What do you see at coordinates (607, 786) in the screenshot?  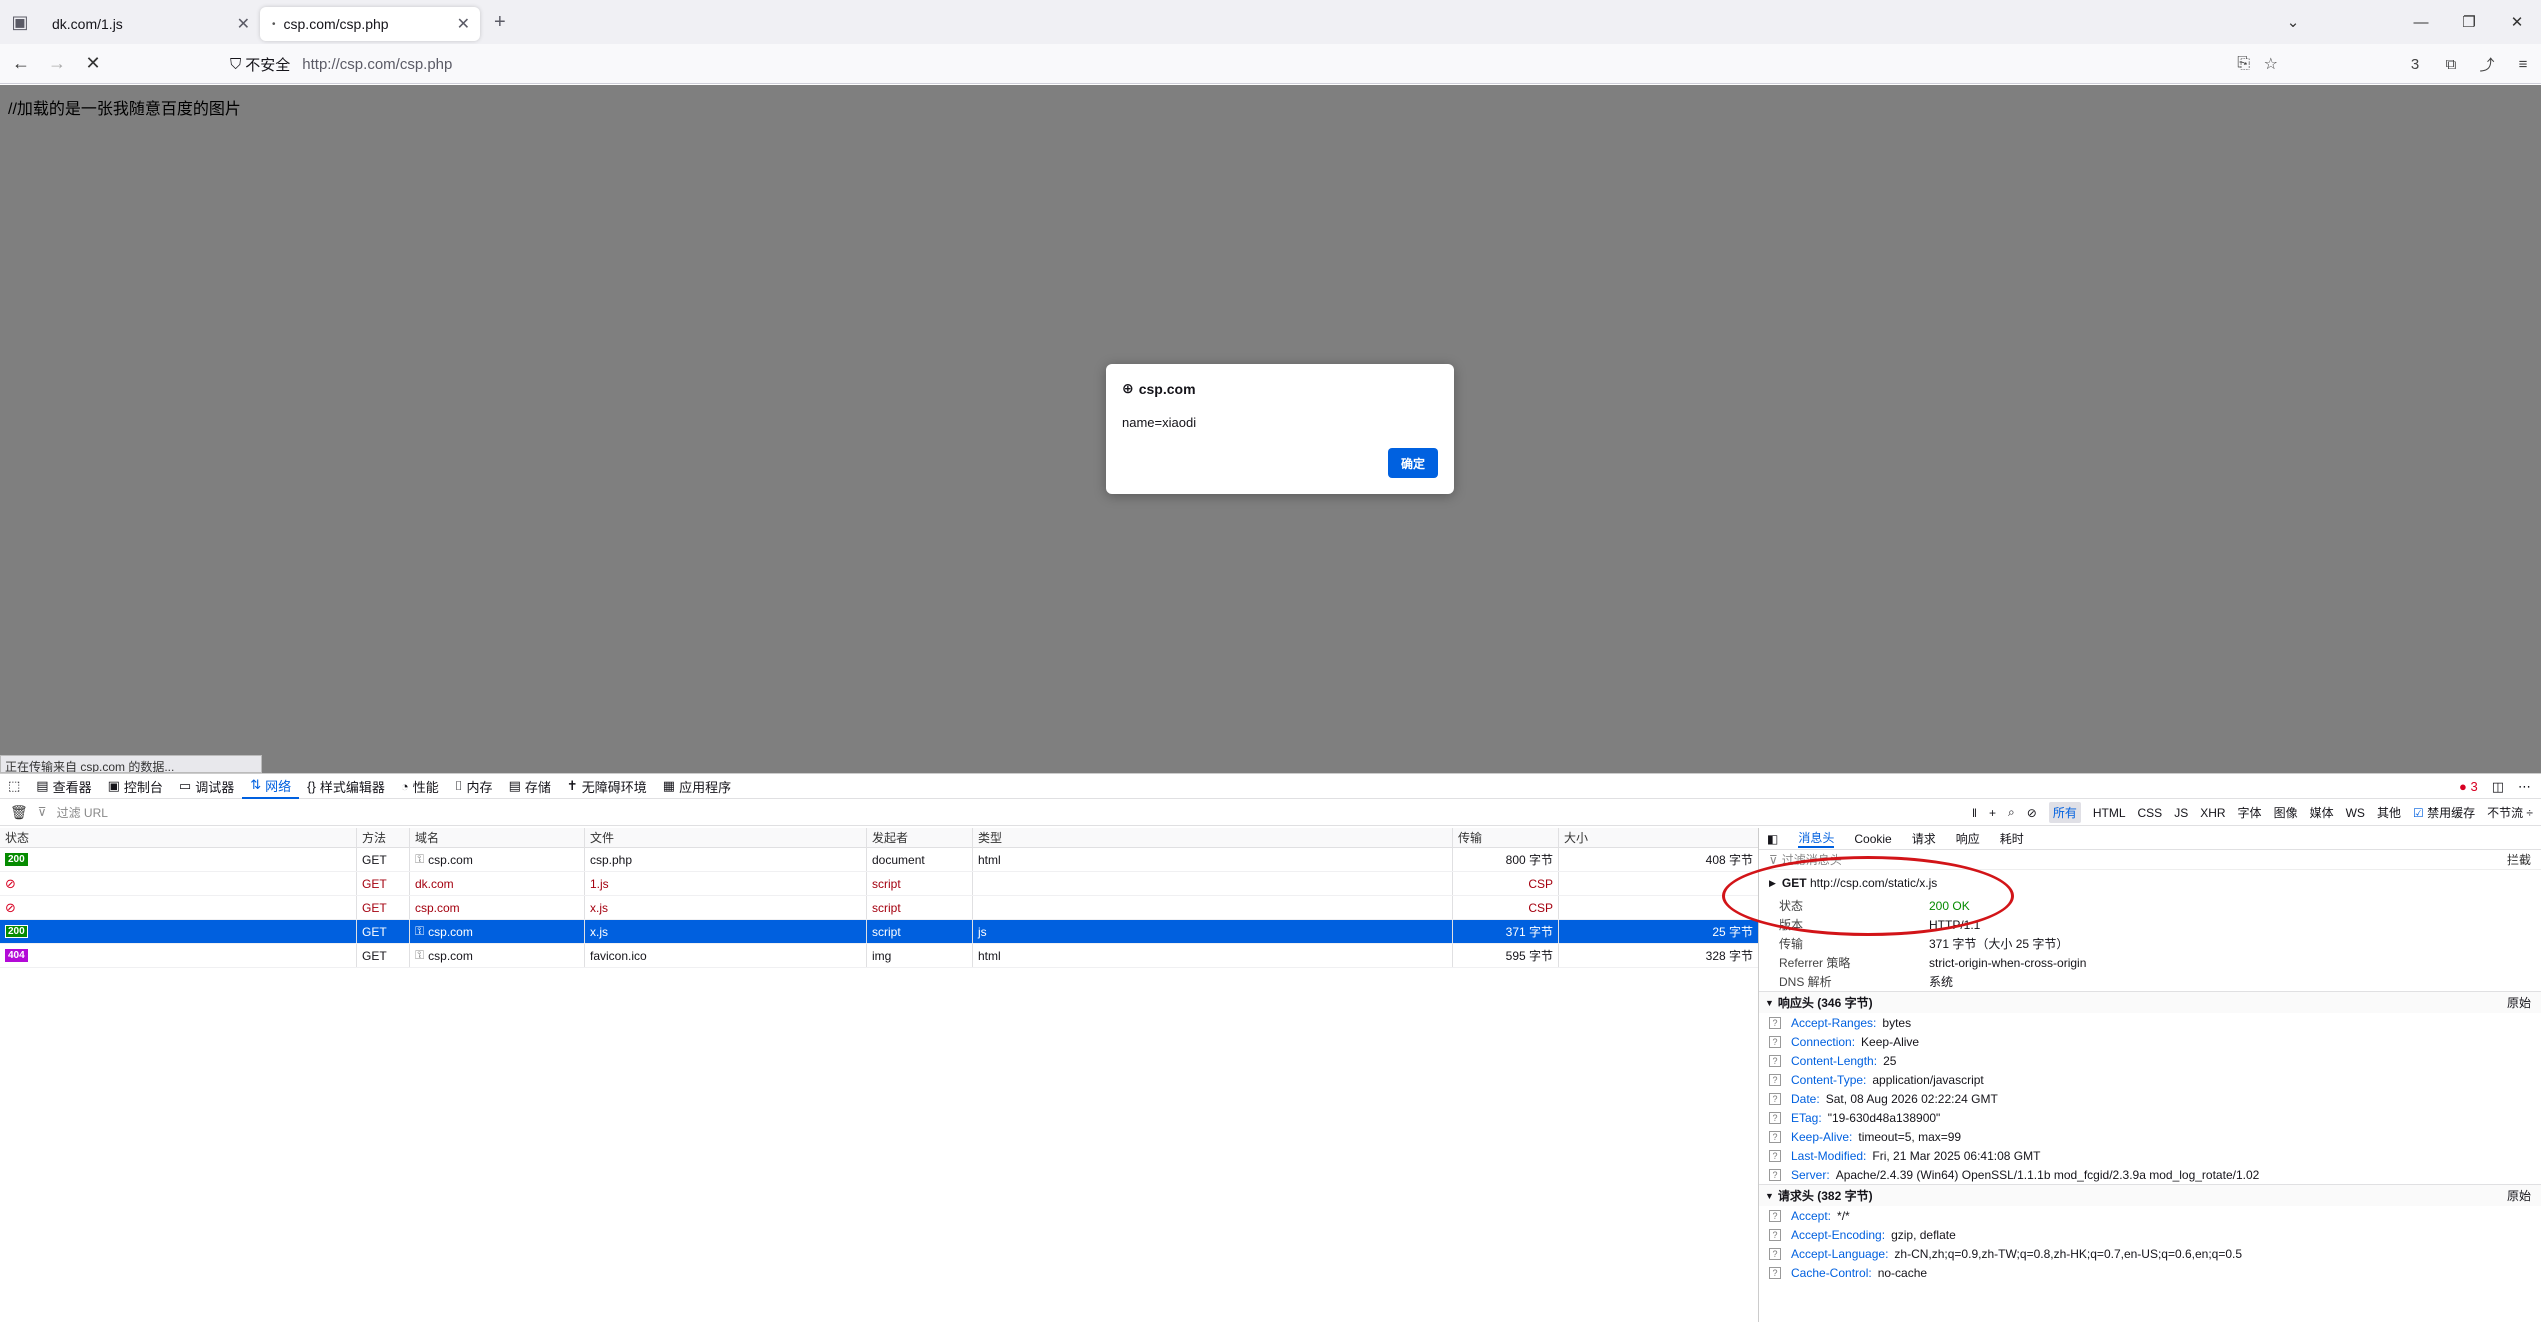 I see `tool-accessibility: ✝ 无障碍环境` at bounding box center [607, 786].